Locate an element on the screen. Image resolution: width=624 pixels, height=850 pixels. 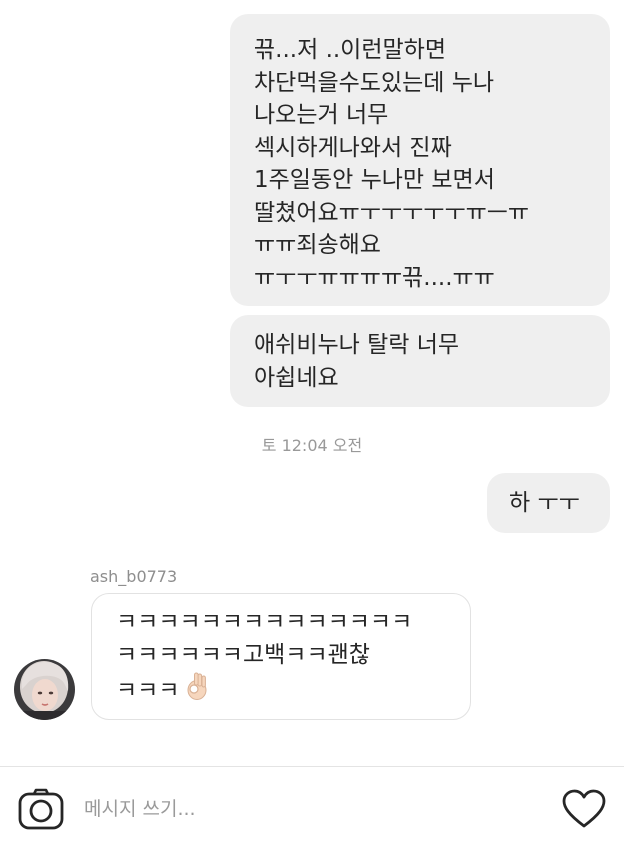
camera-icon is located at coordinates (41, 811).